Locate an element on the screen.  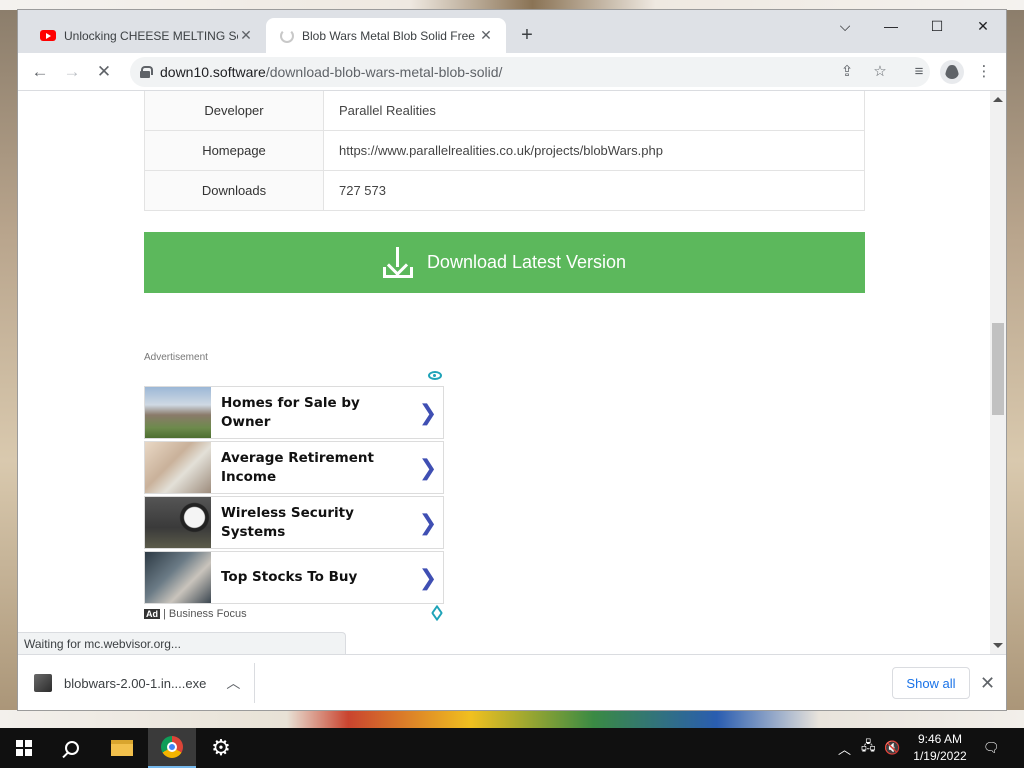
table-row: Downloads 727 573 is located at coordinates (504, 190).